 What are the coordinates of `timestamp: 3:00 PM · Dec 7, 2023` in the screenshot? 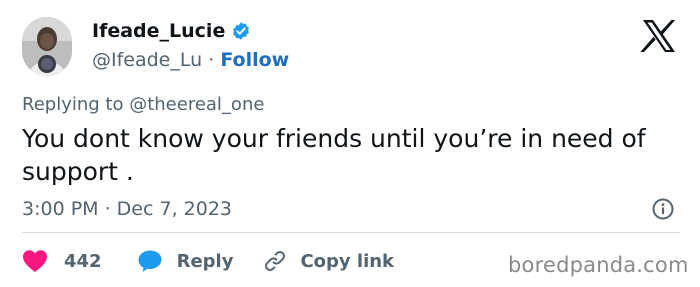 It's located at (127, 209).